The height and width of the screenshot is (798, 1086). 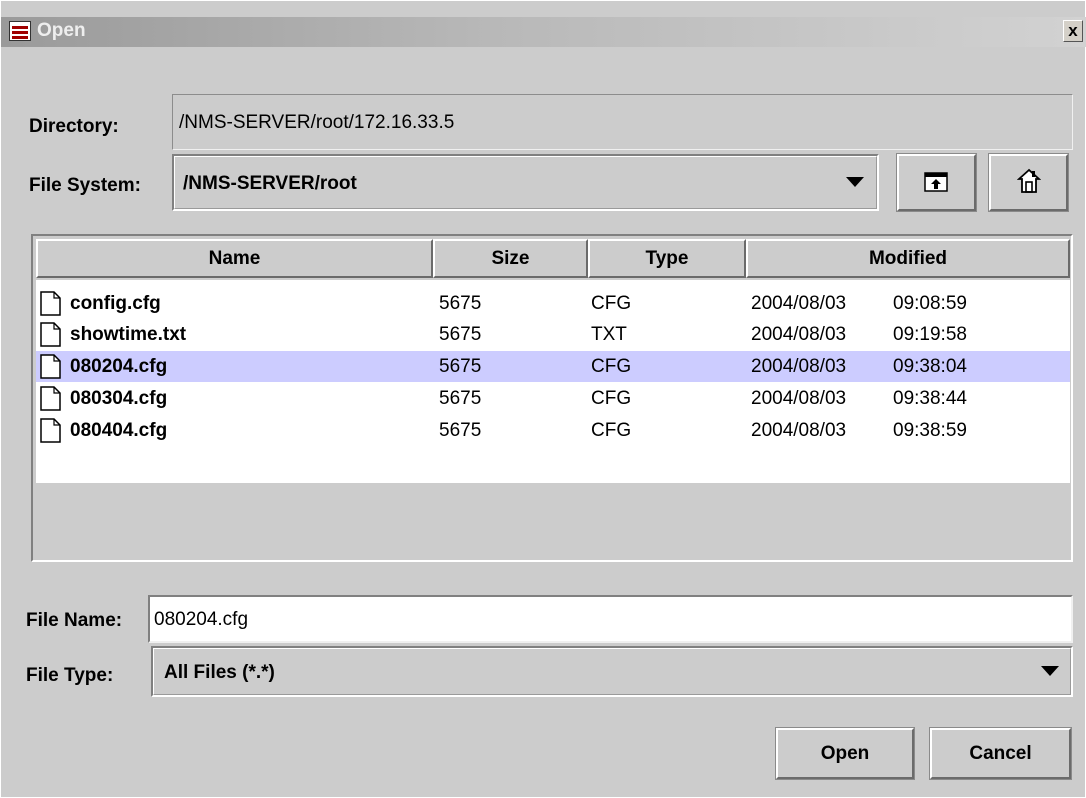 What do you see at coordinates (74, 620) in the screenshot?
I see `file-name-label: File Name:` at bounding box center [74, 620].